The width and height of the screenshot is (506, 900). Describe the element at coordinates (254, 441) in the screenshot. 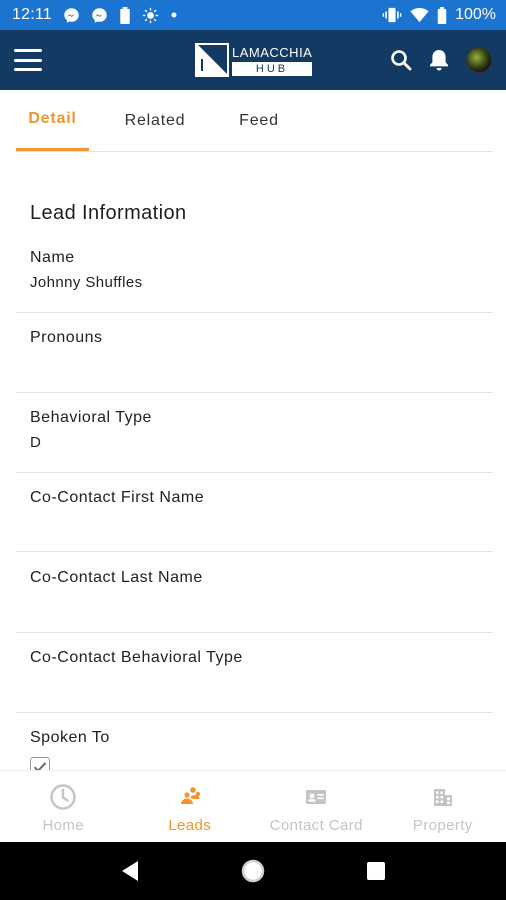

I see `field-behavioral-type: Behavioral Type D` at that location.